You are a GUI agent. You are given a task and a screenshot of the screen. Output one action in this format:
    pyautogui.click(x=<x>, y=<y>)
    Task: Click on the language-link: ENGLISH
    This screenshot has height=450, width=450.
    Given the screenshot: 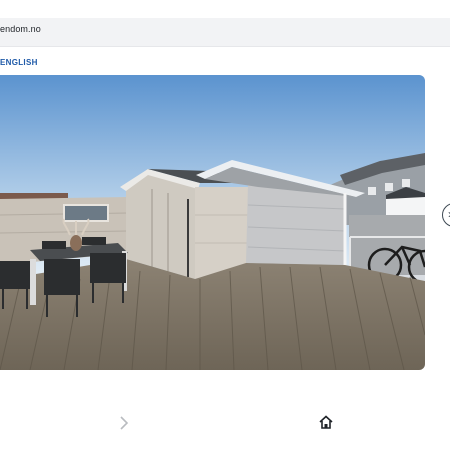 What is the action you would take?
    pyautogui.click(x=19, y=62)
    